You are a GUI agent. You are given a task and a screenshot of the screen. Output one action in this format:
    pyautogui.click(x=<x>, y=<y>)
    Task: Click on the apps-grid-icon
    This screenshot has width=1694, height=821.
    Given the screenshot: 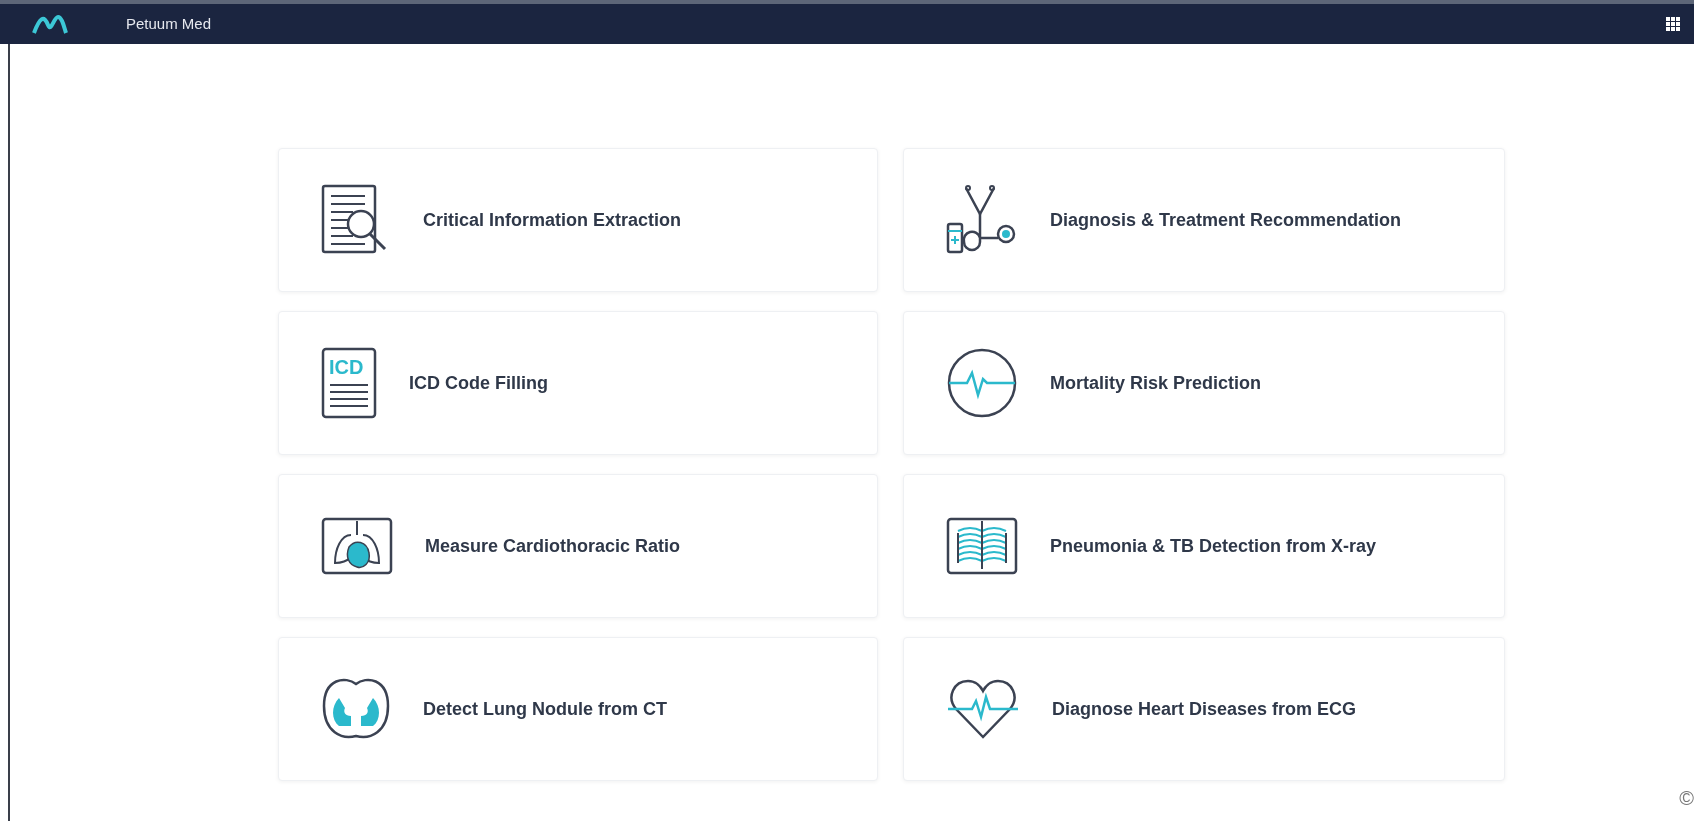 What is the action you would take?
    pyautogui.click(x=1673, y=24)
    